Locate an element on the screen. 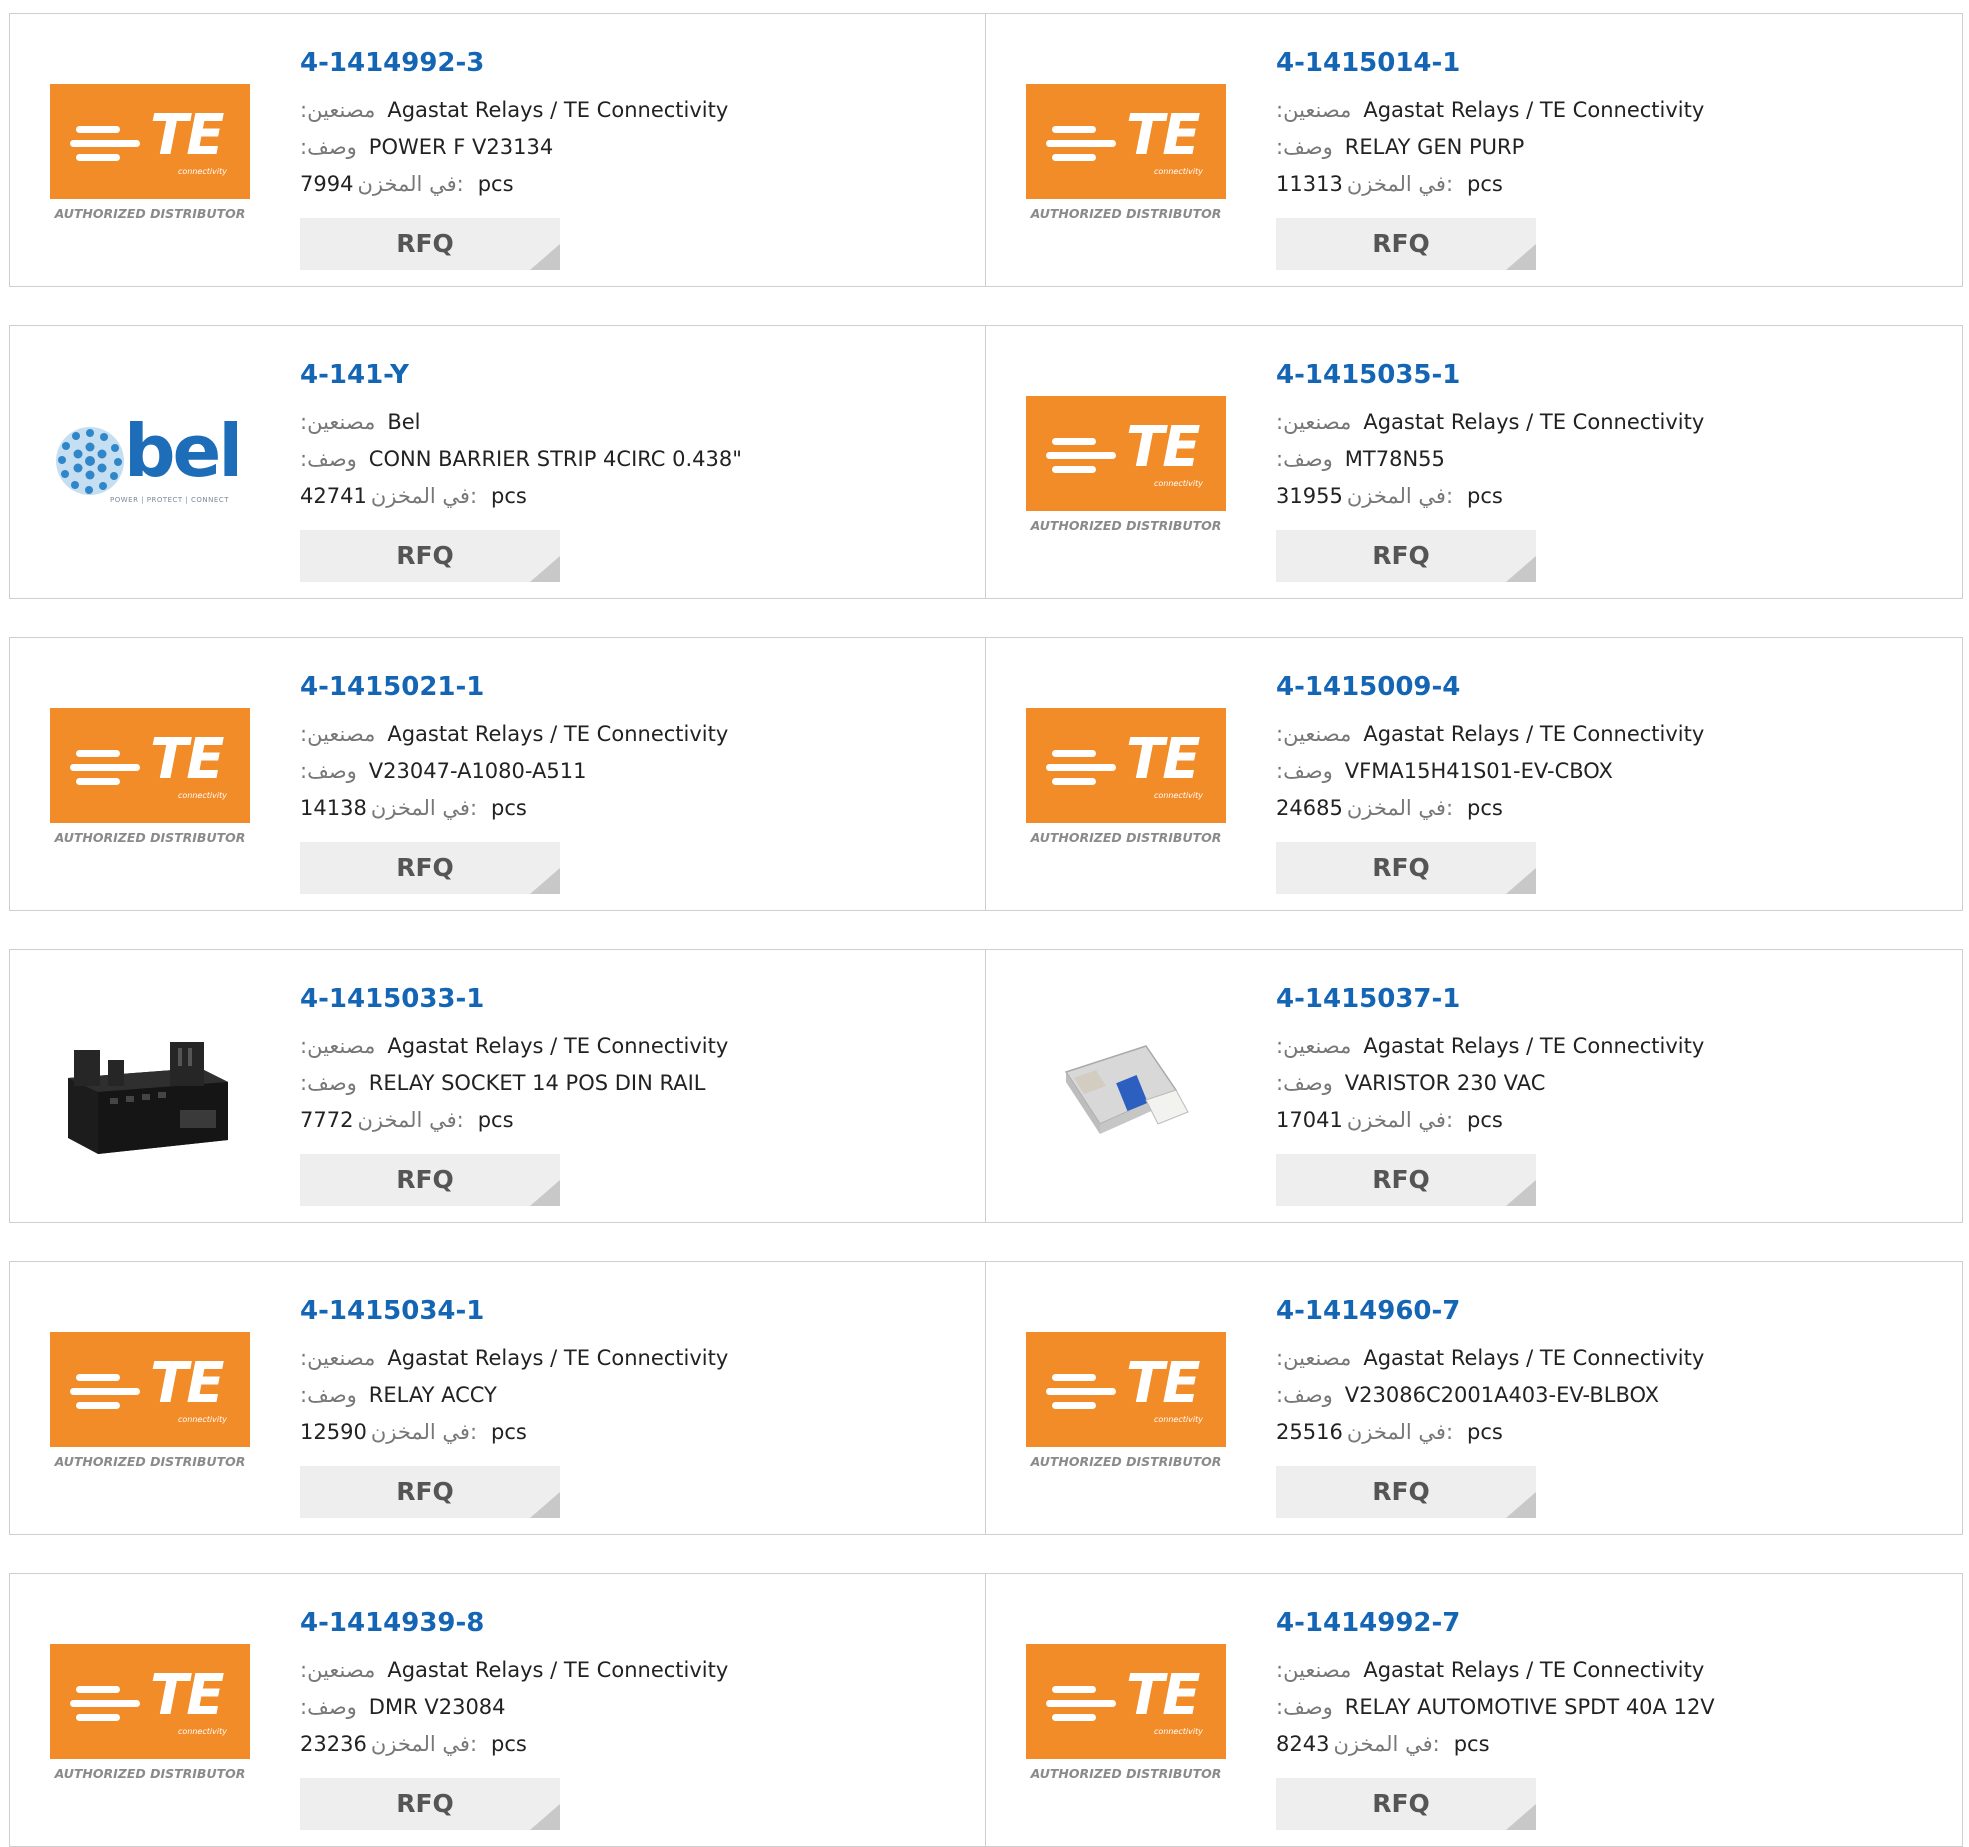  description-row: :وصف VARISTOR 230 VAC is located at coordinates (1410, 1083).